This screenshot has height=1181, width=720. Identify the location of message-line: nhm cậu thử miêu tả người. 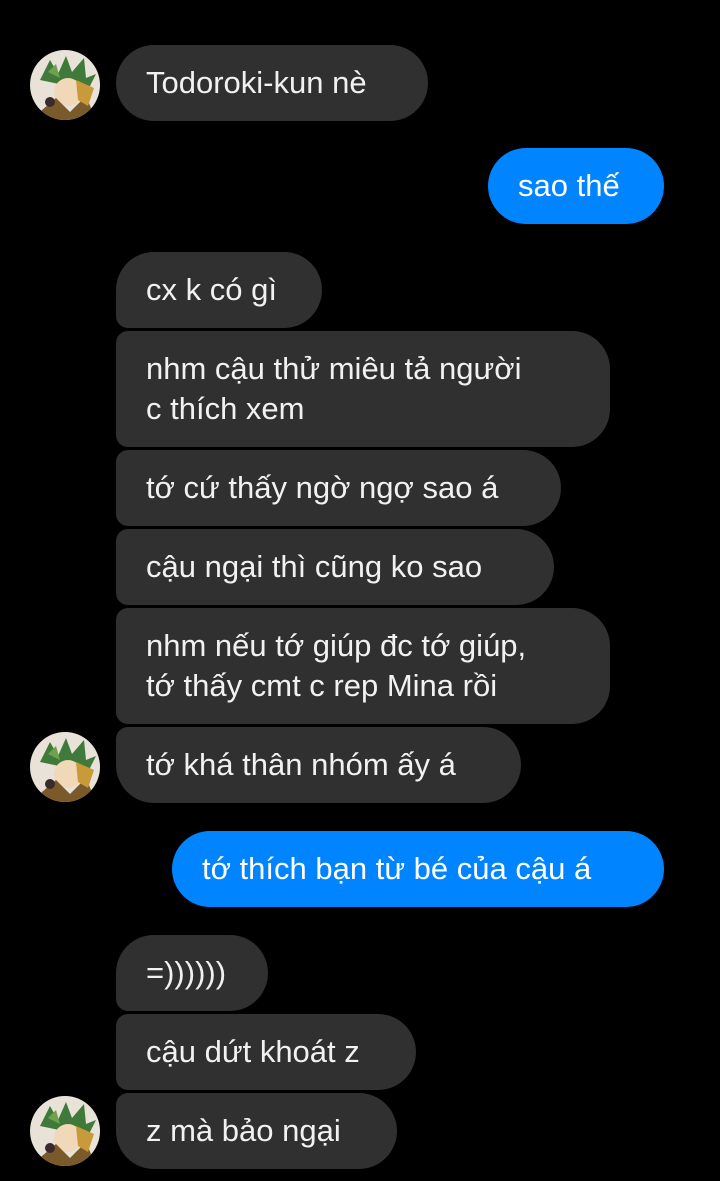
(334, 368).